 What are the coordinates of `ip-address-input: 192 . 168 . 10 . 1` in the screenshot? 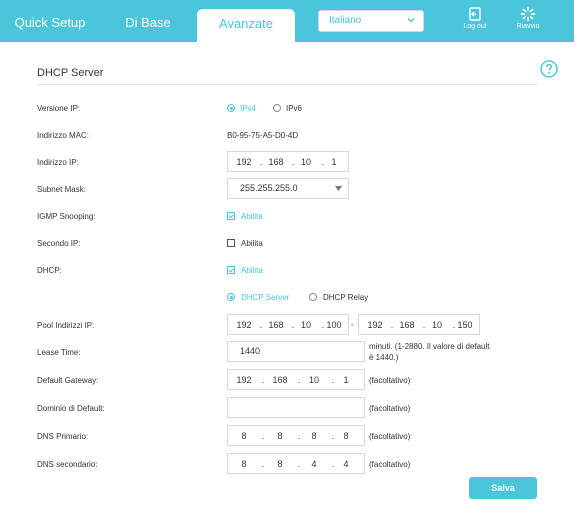 It's located at (288, 161).